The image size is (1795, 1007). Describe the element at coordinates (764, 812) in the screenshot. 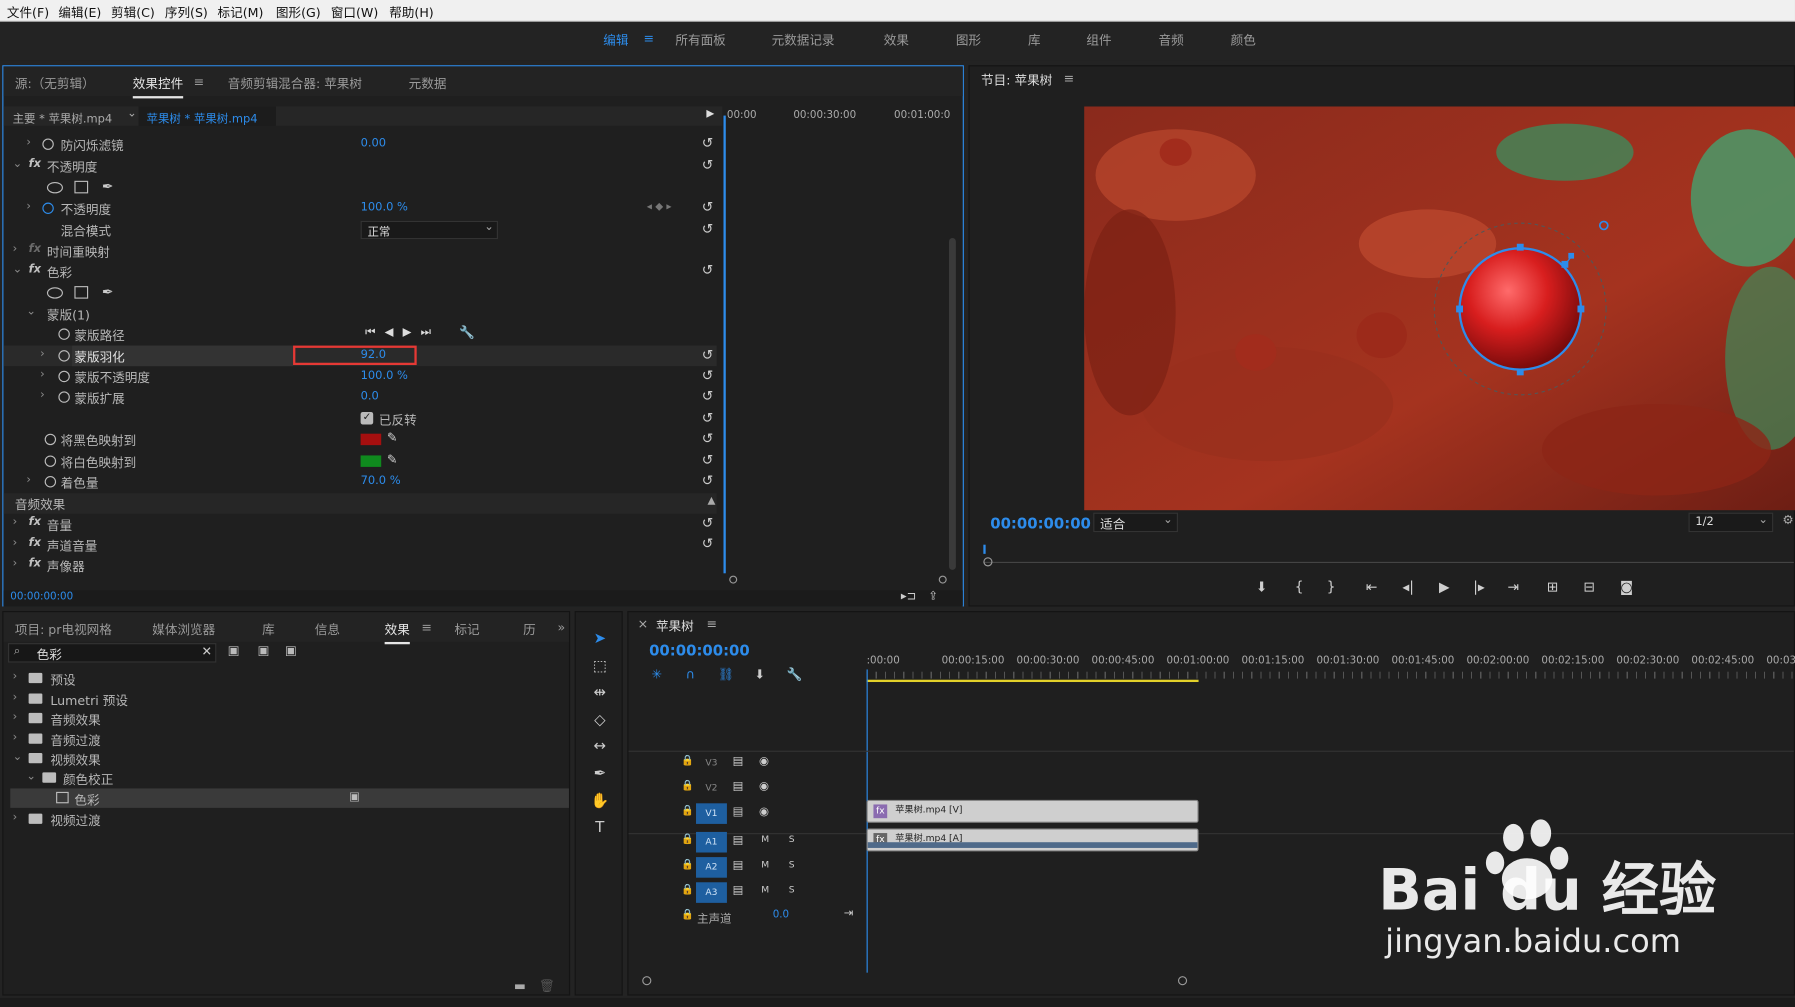

I see `eye-icon: ◉` at that location.